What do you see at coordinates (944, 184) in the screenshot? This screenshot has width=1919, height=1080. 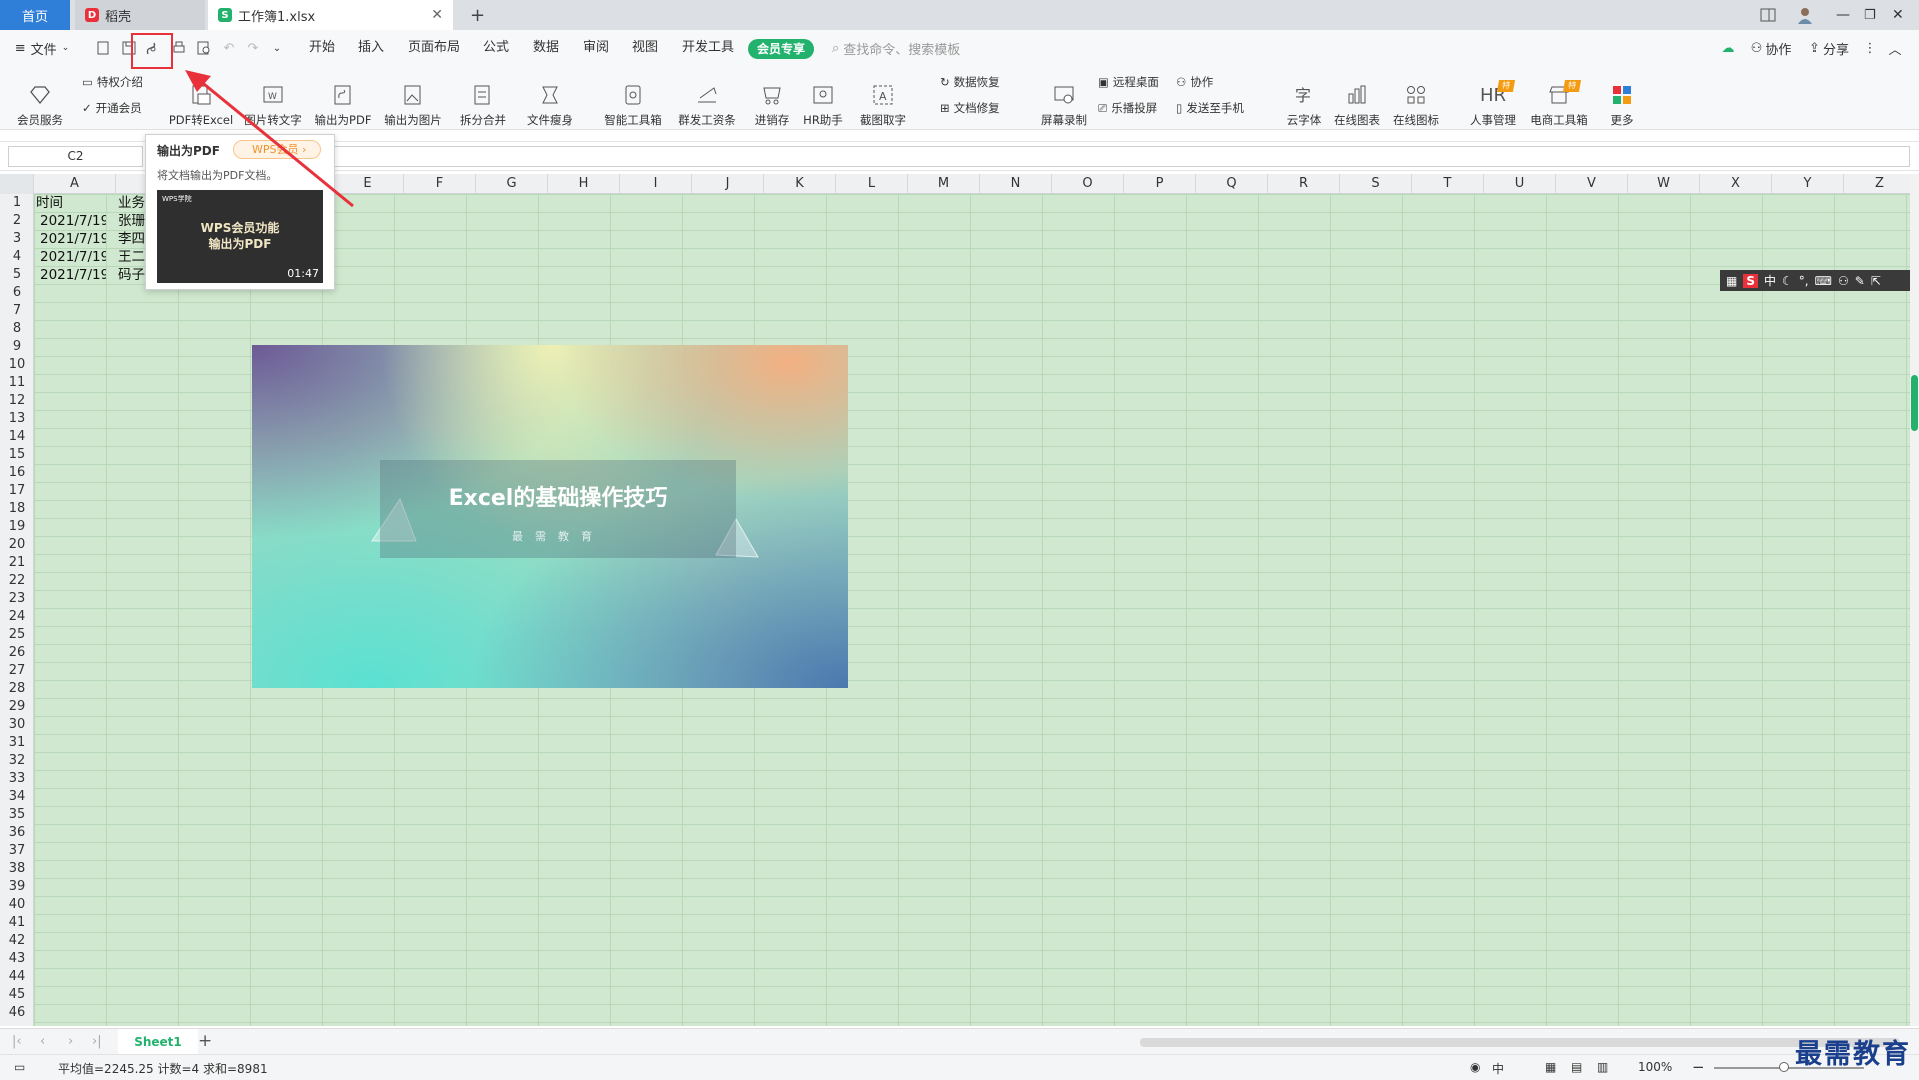 I see `column-header-m: M` at bounding box center [944, 184].